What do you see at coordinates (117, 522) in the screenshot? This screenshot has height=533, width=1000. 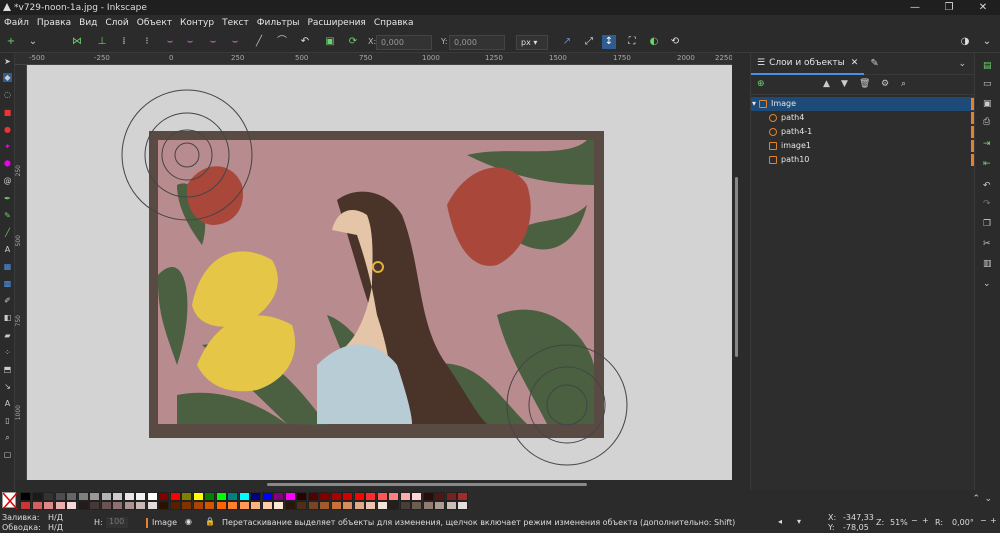 I see `opacity-field: 100` at bounding box center [117, 522].